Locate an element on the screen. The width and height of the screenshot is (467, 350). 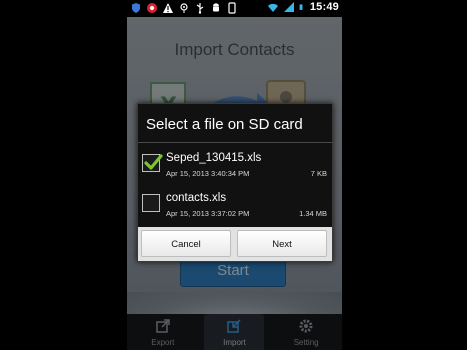
next-button: Next is located at coordinates (282, 243).